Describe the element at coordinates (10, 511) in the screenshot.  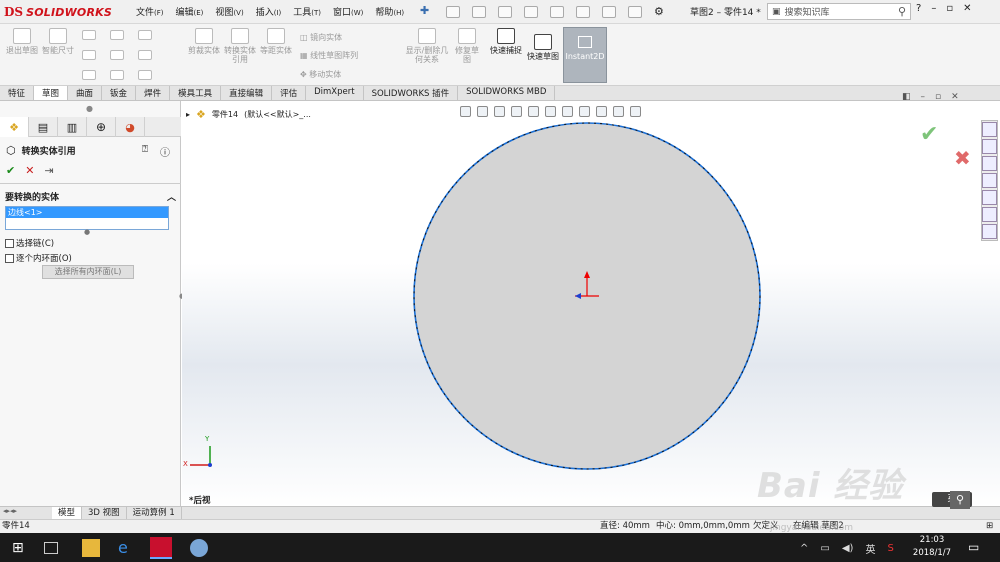
I see `tab-scroll-arrows-icon: ◂▸◂▸` at that location.